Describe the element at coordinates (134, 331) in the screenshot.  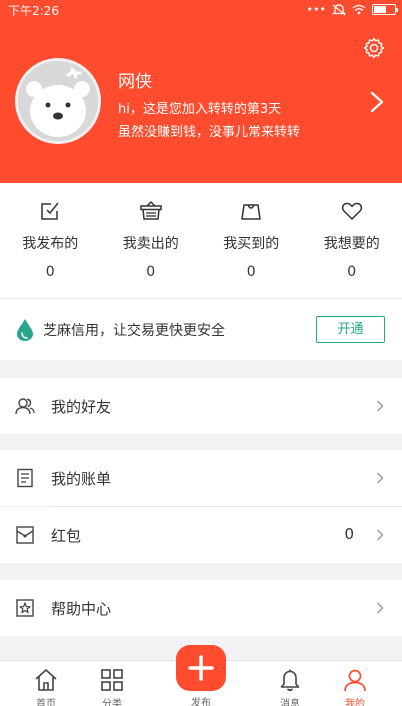
I see `zhima-text: 芝麻信用，让交易更快更安全` at that location.